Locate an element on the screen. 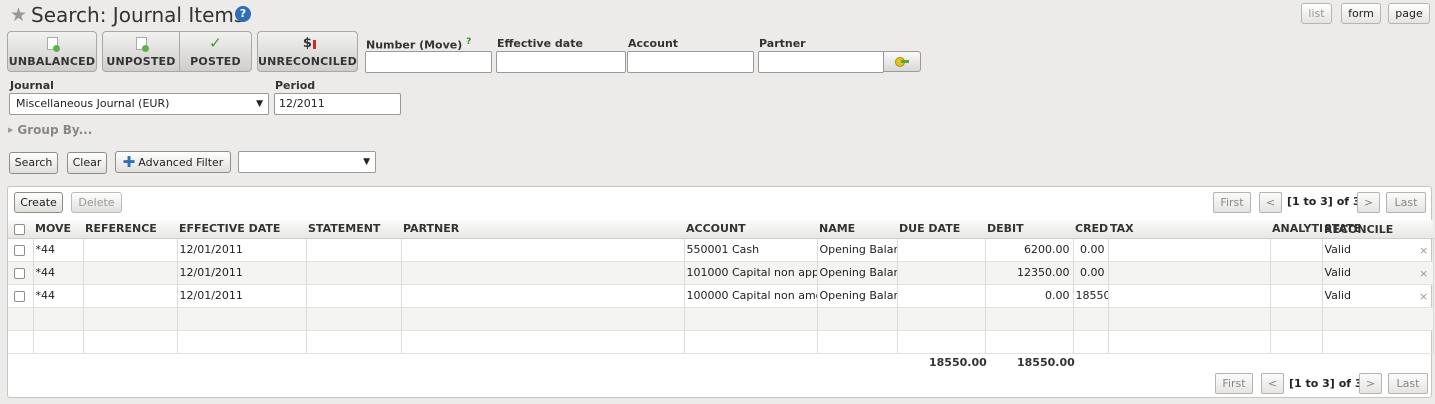  pager-last-button-bottom: Last is located at coordinates (1408, 383).